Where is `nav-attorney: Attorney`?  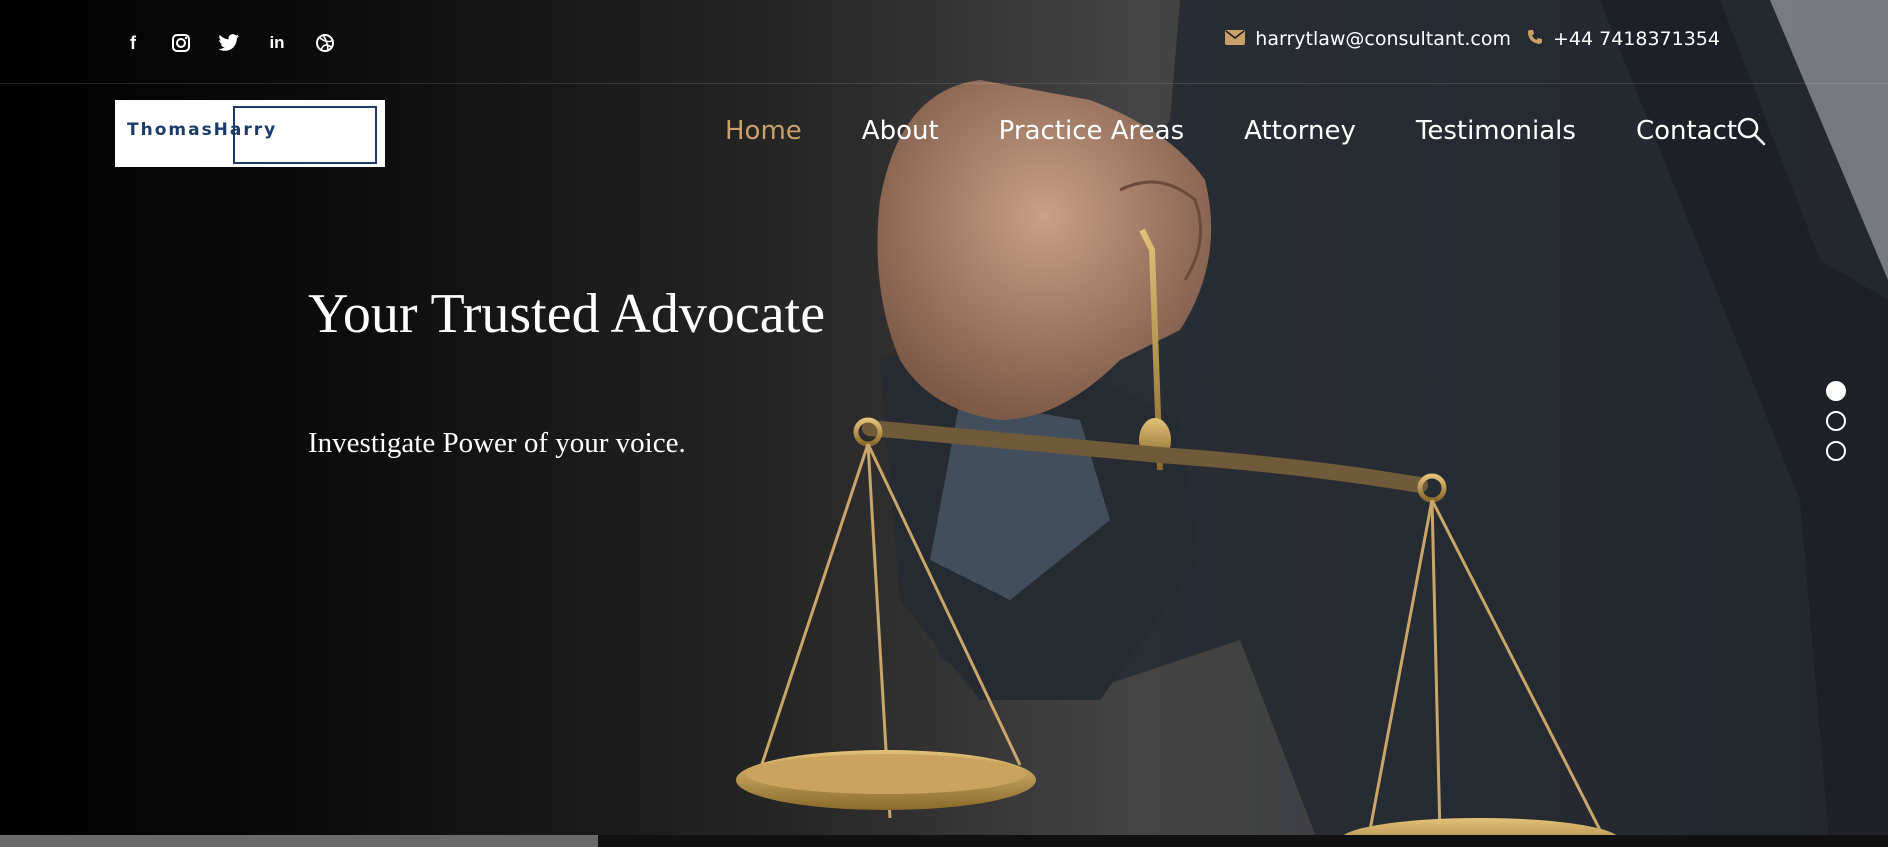
nav-attorney: Attorney is located at coordinates (1300, 131).